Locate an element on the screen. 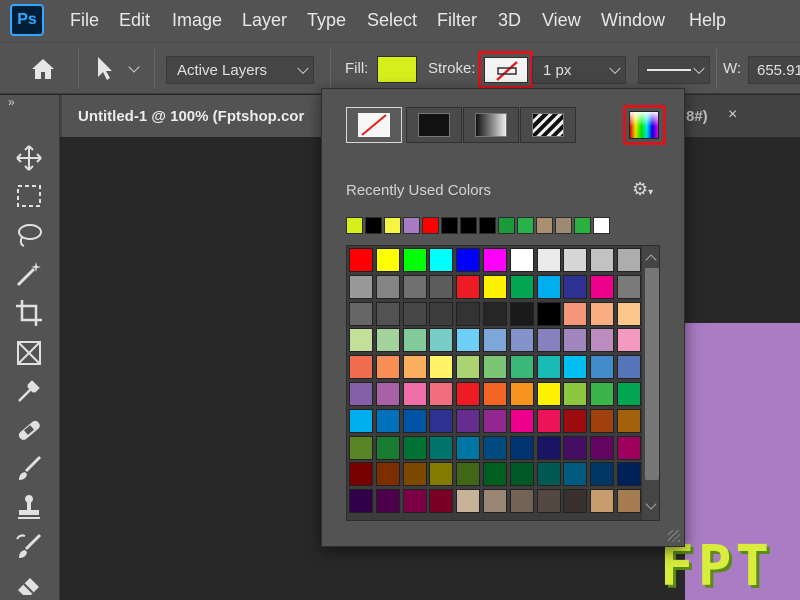  tab-untitled-1: Untitled-1 @ 100% (Fptshop.cor is located at coordinates (193, 116).